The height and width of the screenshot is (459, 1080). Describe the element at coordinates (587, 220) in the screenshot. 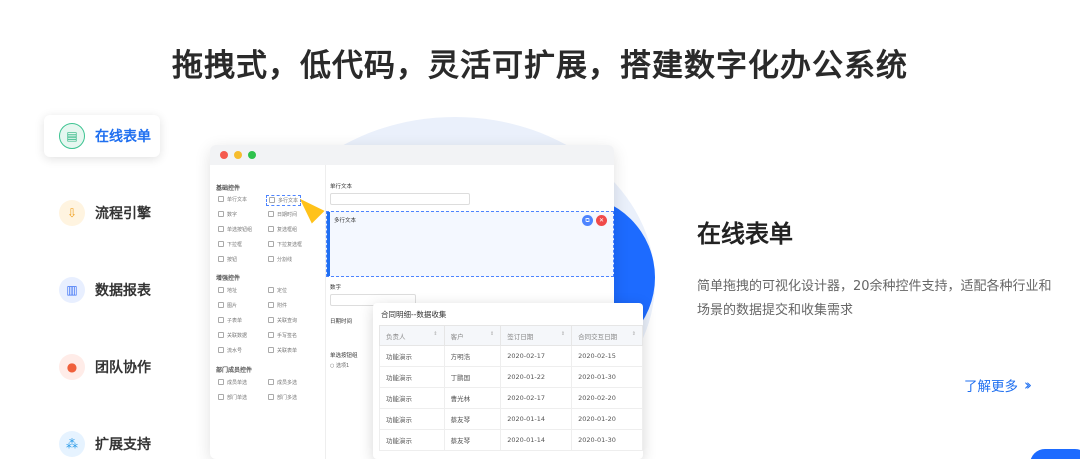

I see `copy-icon: ⧉` at that location.